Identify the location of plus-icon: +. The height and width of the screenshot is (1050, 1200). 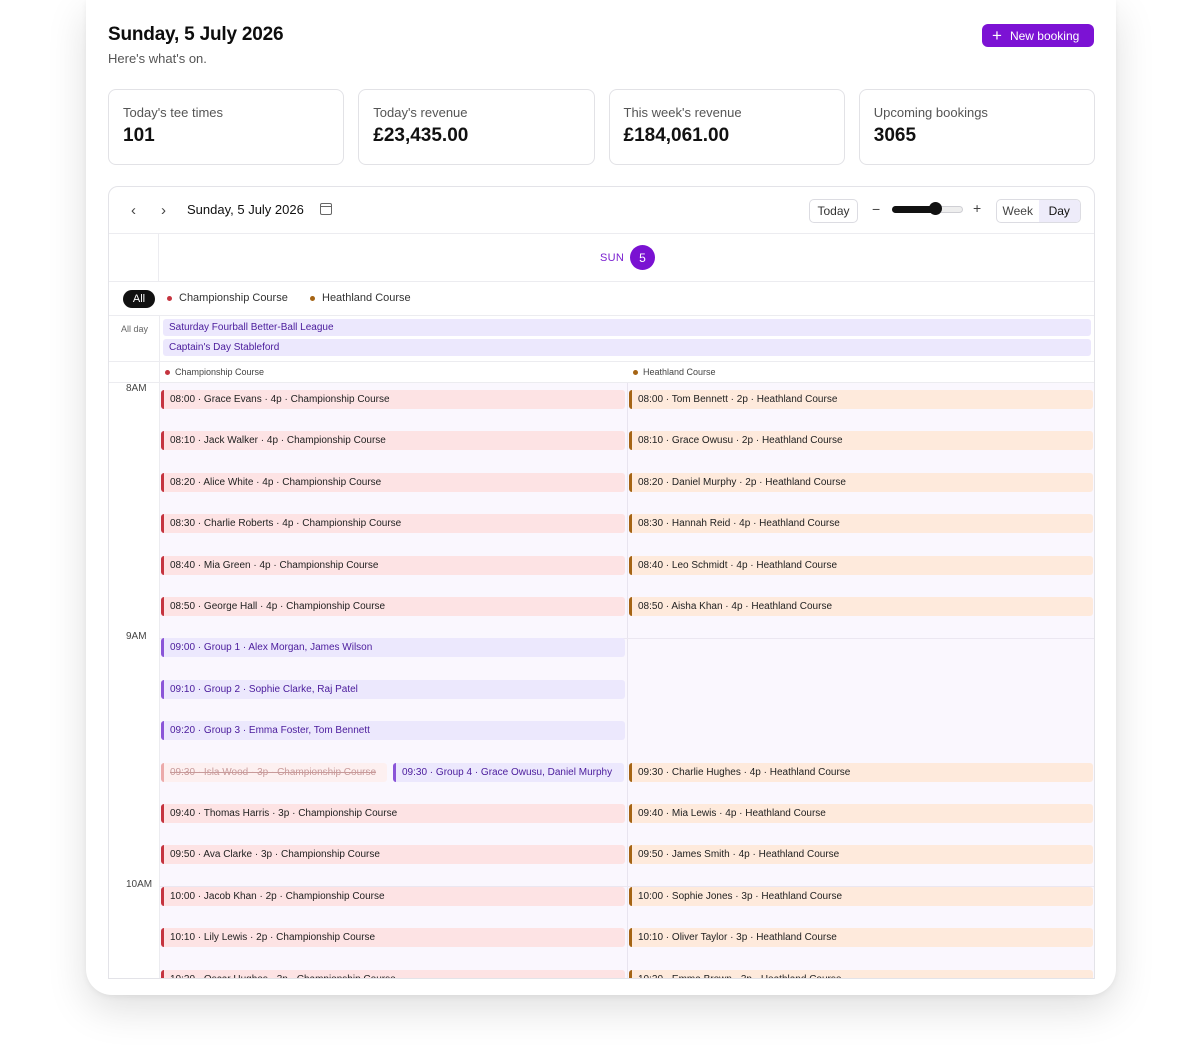
(997, 35).